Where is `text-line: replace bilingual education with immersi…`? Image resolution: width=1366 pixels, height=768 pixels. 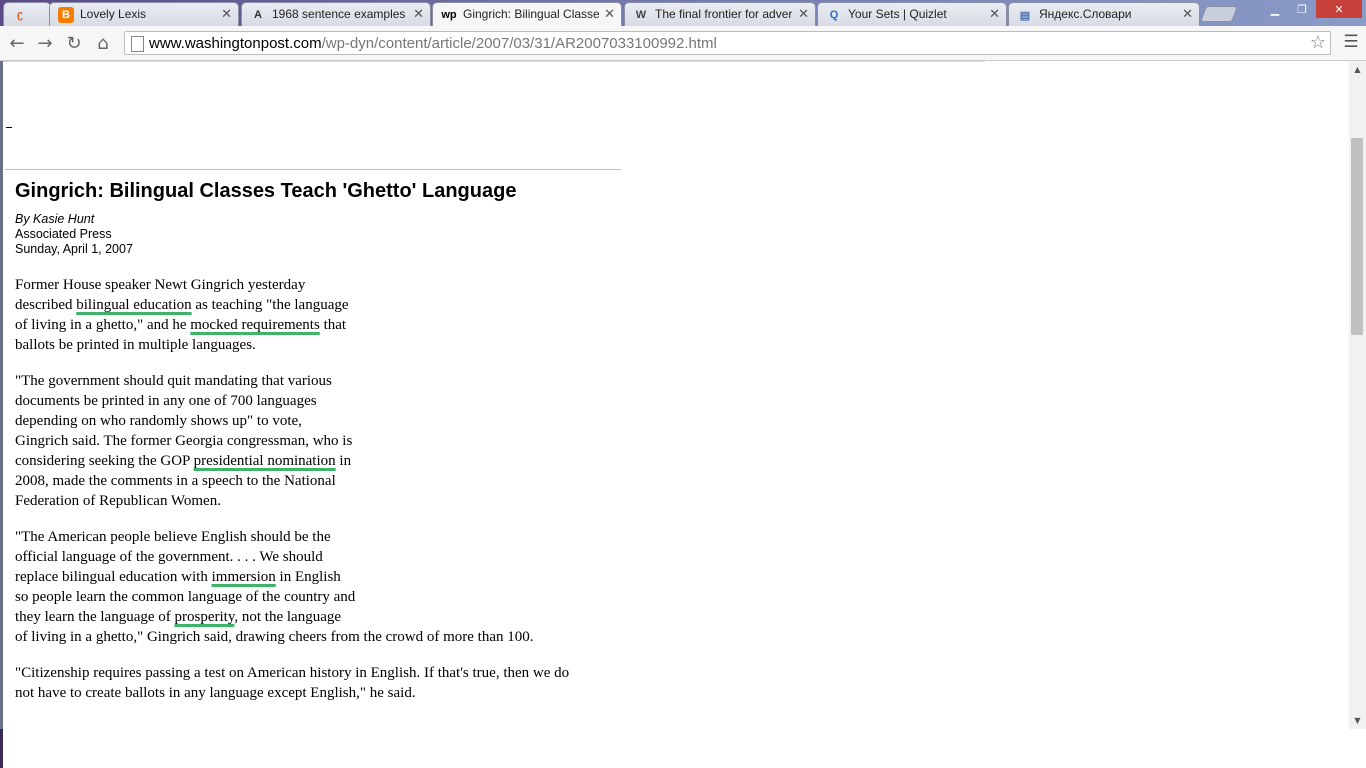 text-line: replace bilingual education with immersi… is located at coordinates (325, 577).